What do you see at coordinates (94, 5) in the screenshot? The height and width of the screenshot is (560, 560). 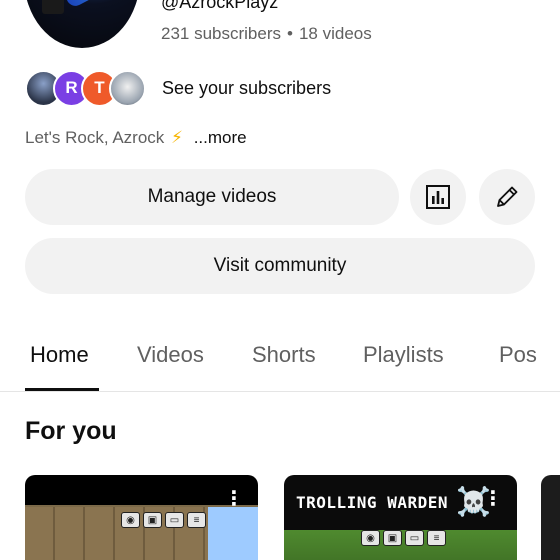 I see `avatar-glow` at bounding box center [94, 5].